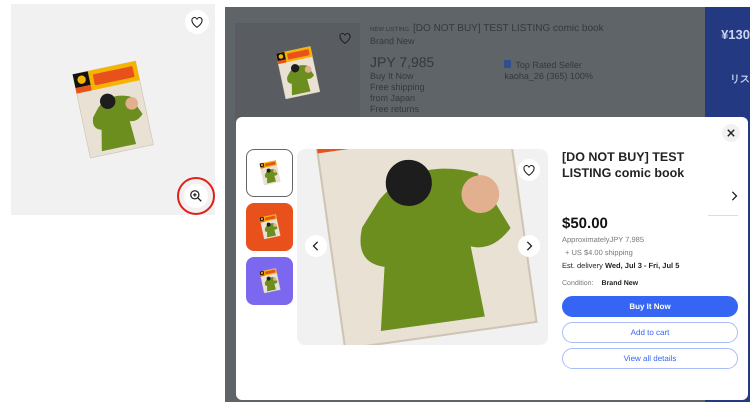 This screenshot has height=402, width=750. What do you see at coordinates (735, 34) in the screenshot?
I see `side-price: ¥130` at bounding box center [735, 34].